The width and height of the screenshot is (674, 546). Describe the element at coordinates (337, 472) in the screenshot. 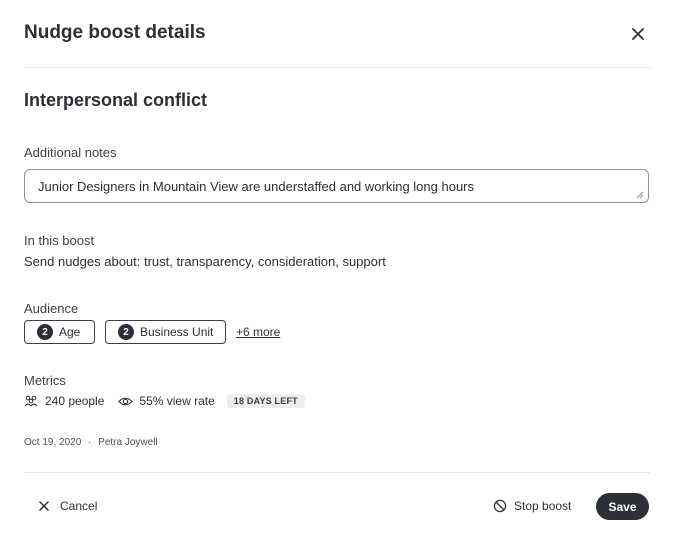

I see `footer-divider` at that location.